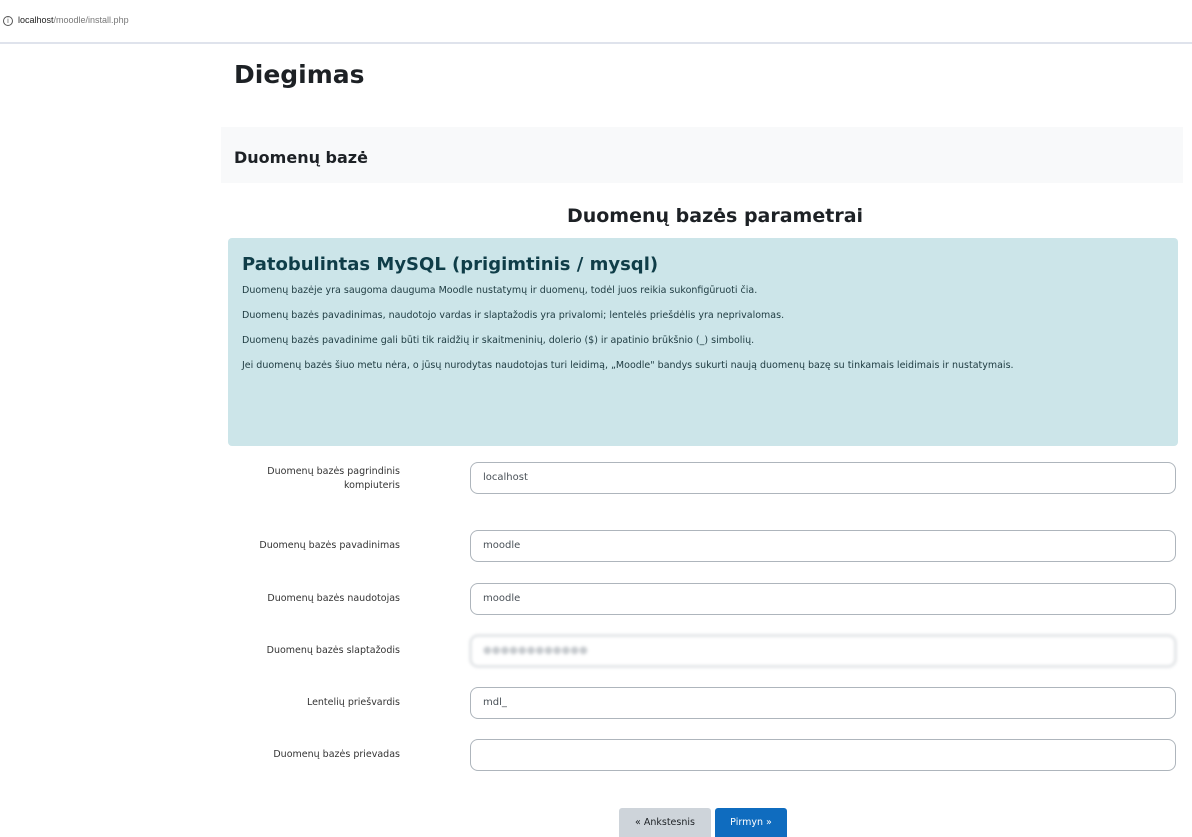  Describe the element at coordinates (702, 155) in the screenshot. I see `section-header: Duomenų bazė` at that location.